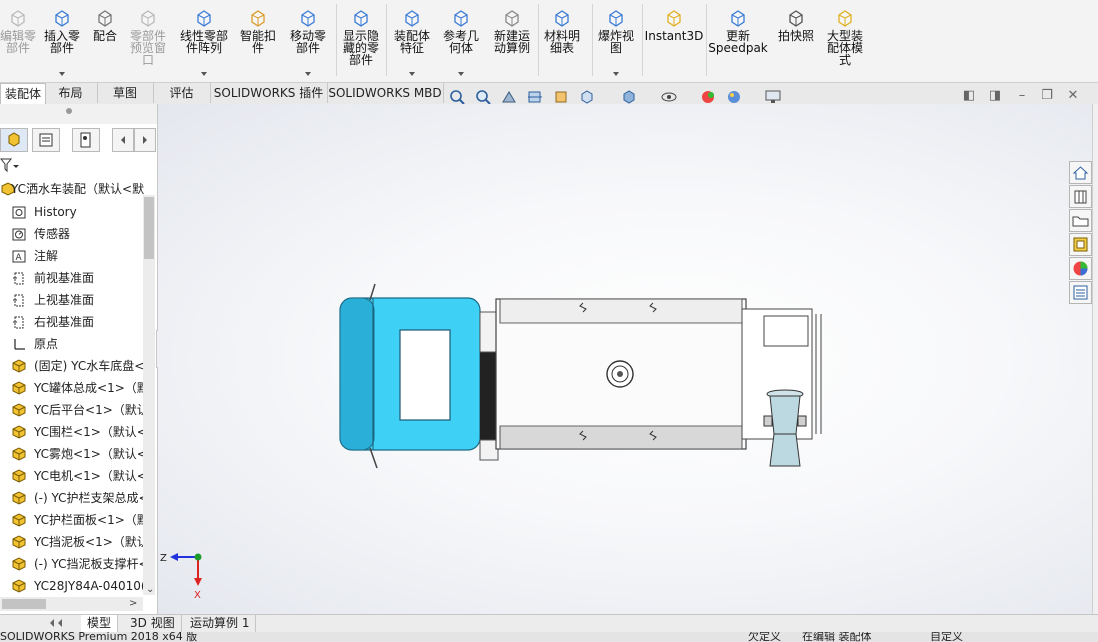 The image size is (1098, 642). Describe the element at coordinates (258, 41) in the screenshot. I see `smart-fasteners-button: 智能扣 件` at that location.